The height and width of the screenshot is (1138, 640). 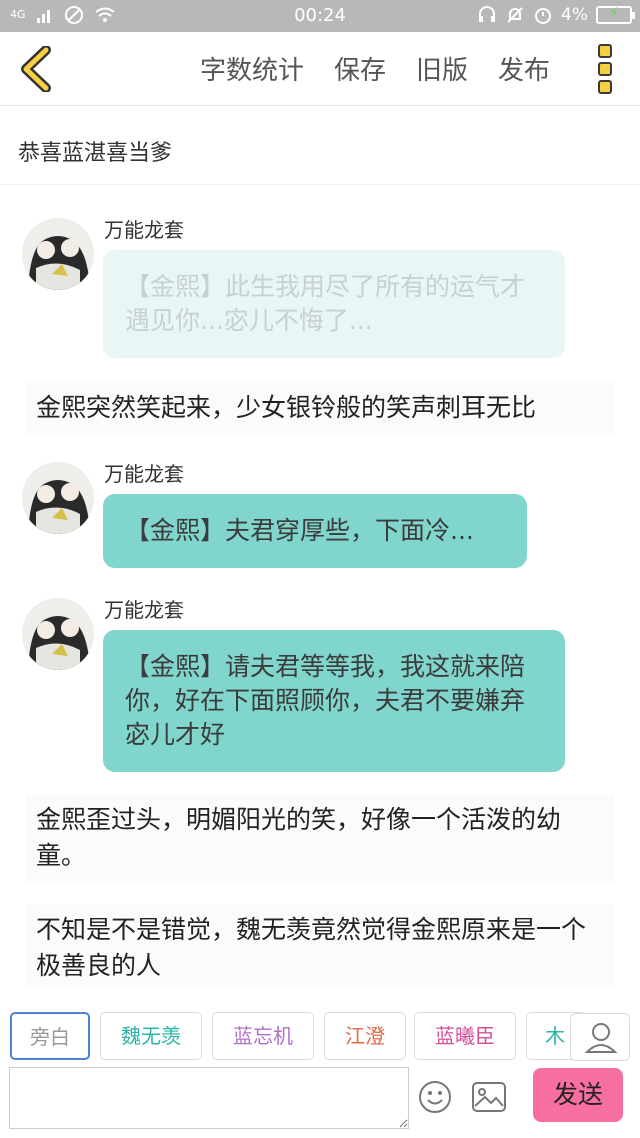 What do you see at coordinates (320, 16) in the screenshot?
I see `status-bar: 4G 00:24 4% ⚡` at bounding box center [320, 16].